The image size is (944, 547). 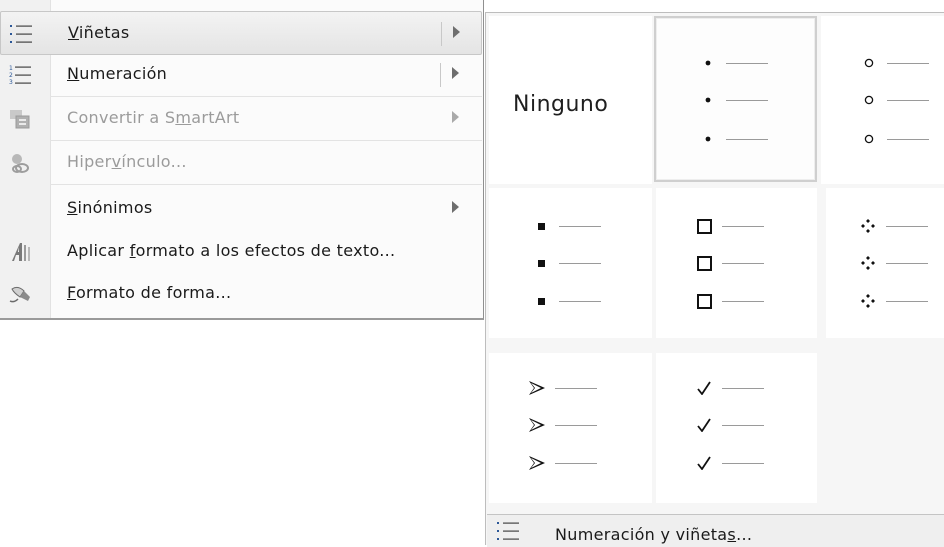 I want to click on format-shape-icon, so click(x=20, y=294).